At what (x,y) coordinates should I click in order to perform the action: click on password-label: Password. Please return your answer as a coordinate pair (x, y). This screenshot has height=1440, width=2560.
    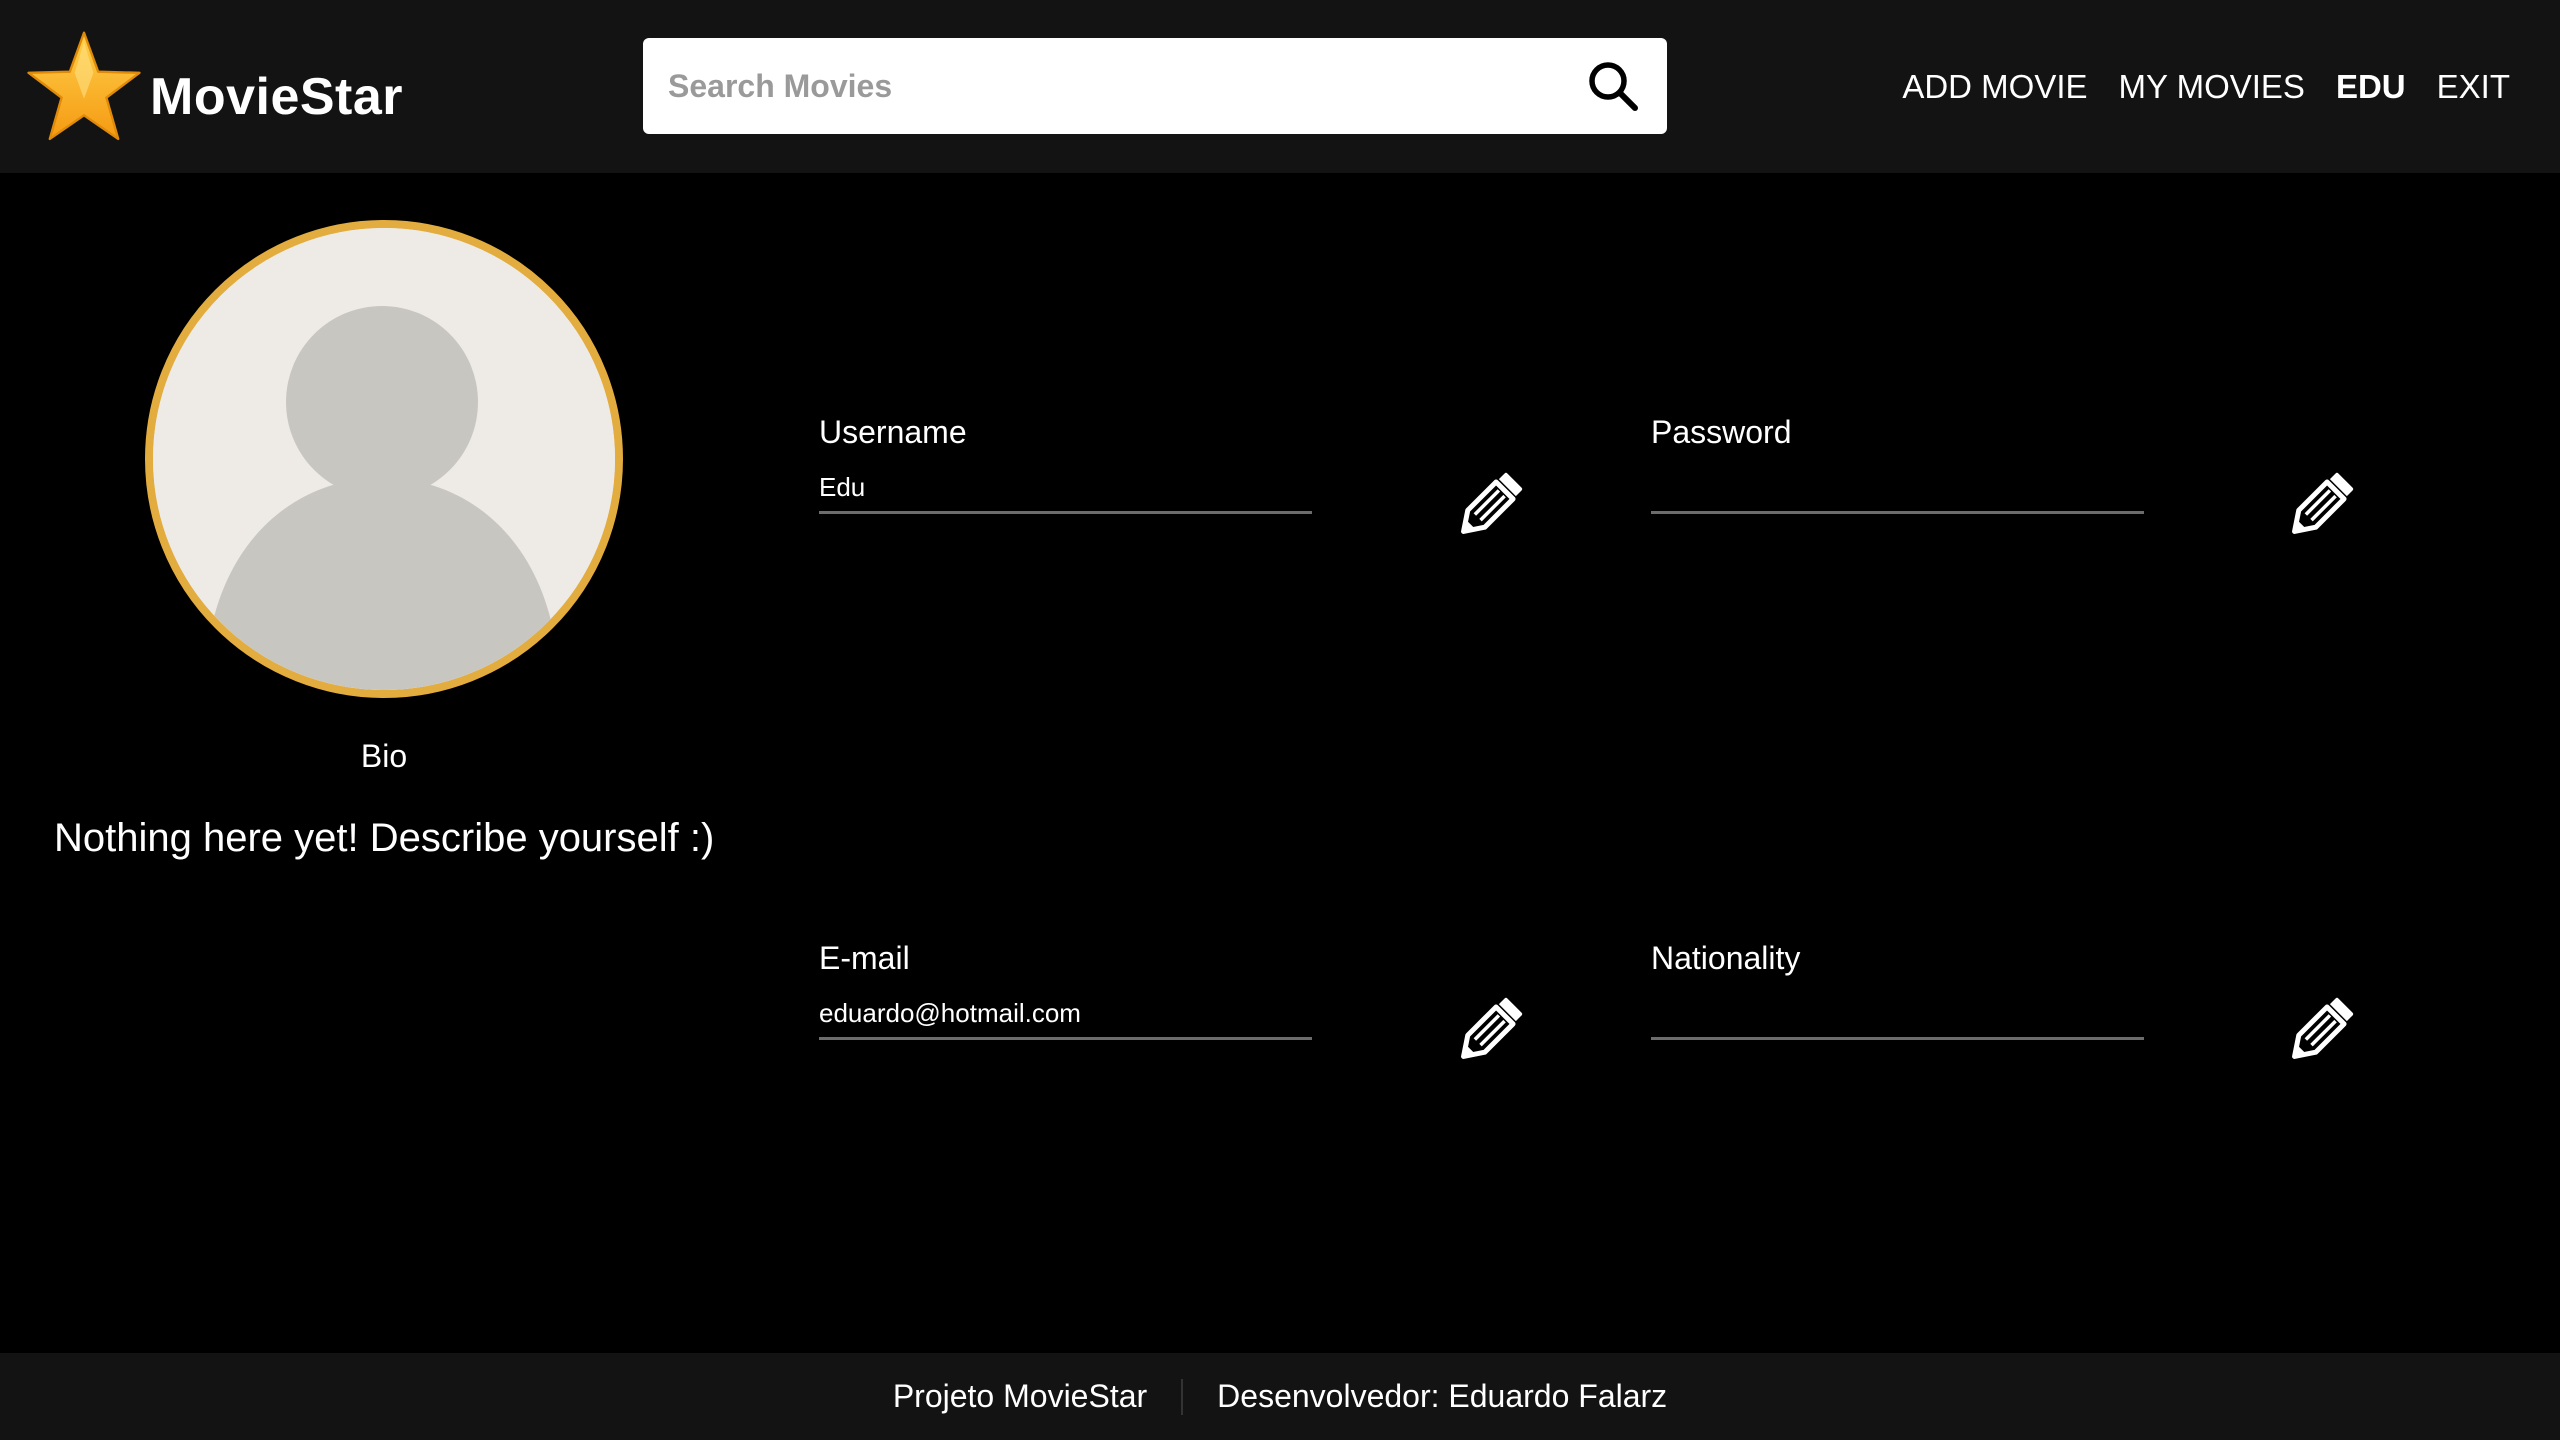
    Looking at the image, I should click on (1721, 432).